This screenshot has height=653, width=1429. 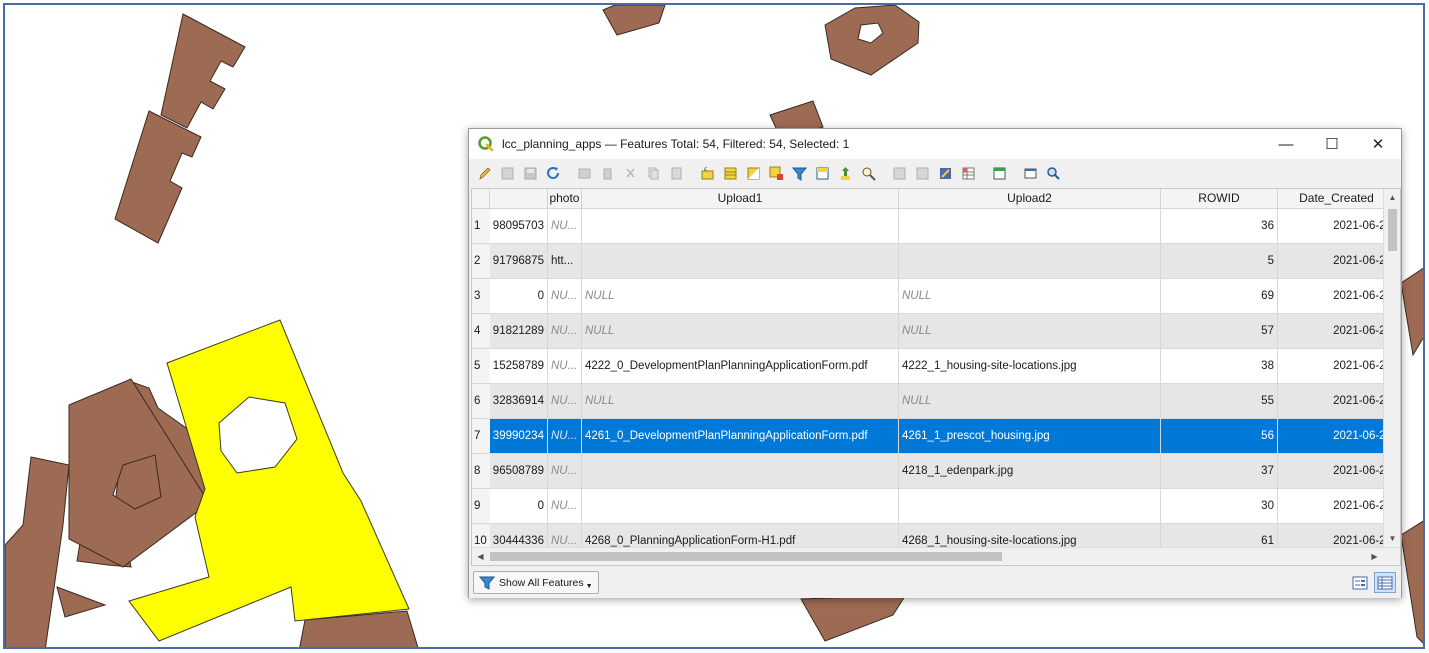 What do you see at coordinates (934, 331) in the screenshot?
I see `table-row: 4 91821289 NU... NULL NULL 57 2021-06-24` at bounding box center [934, 331].